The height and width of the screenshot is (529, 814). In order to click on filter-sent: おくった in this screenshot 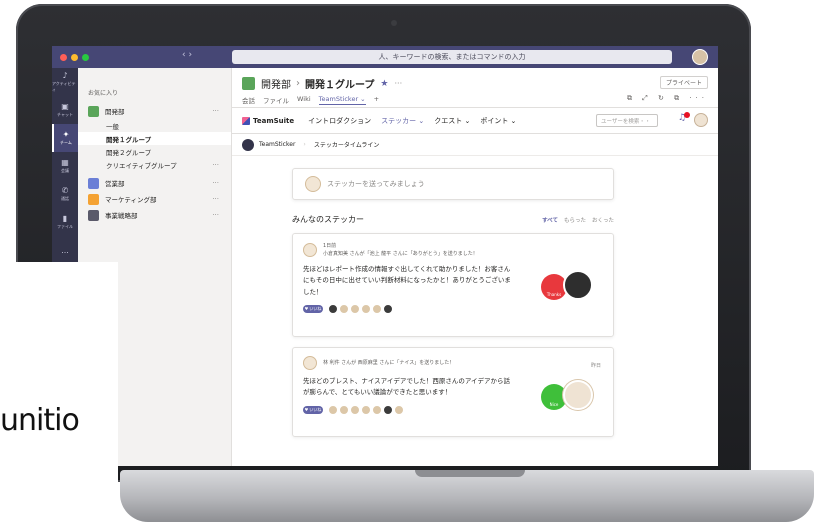, I will do `click(603, 220)`.